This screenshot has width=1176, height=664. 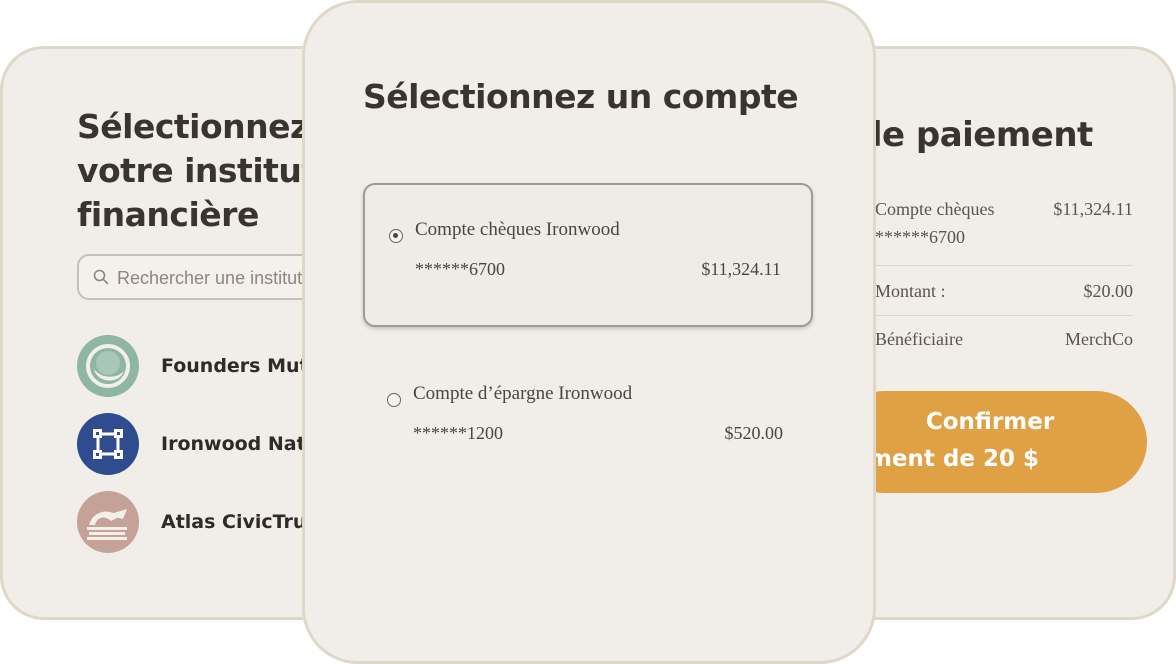 I want to click on account-select-title: Sélectionnez un compte, so click(x=581, y=96).